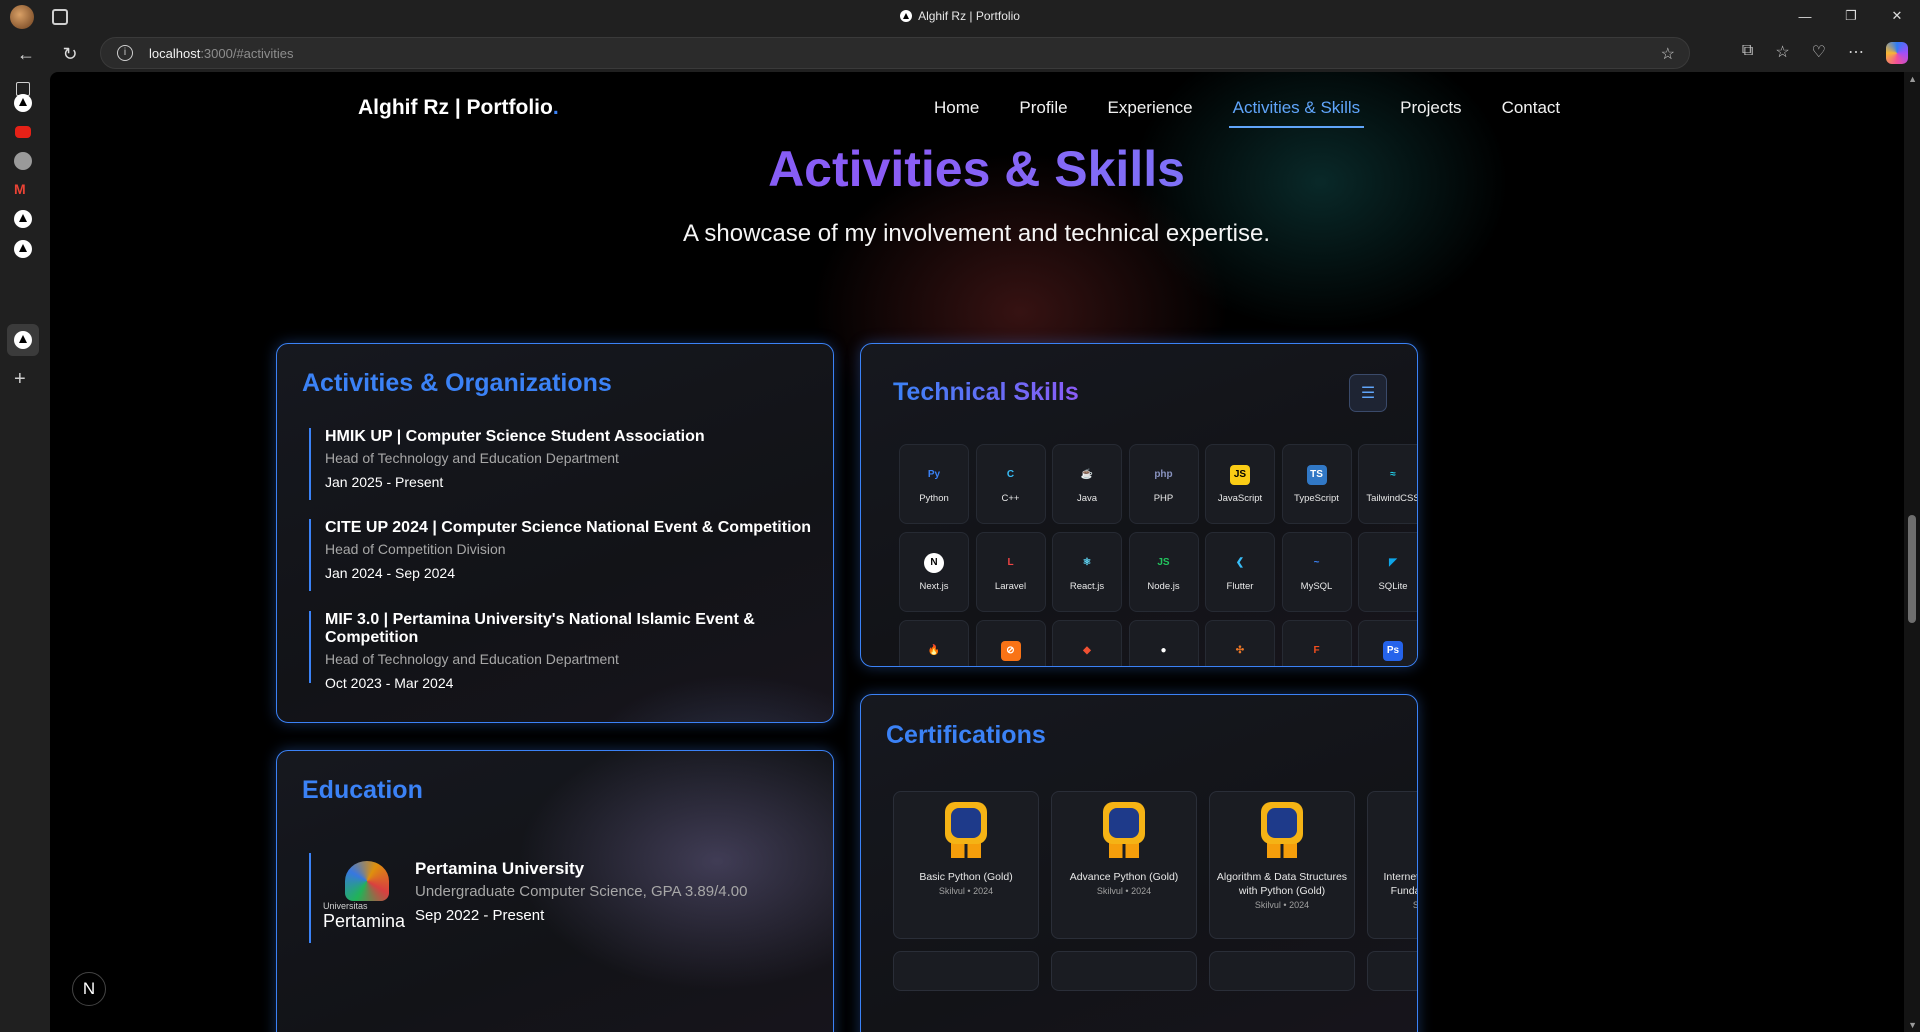 This screenshot has width=1920, height=1032. I want to click on favorites-icon: ☆, so click(1782, 53).